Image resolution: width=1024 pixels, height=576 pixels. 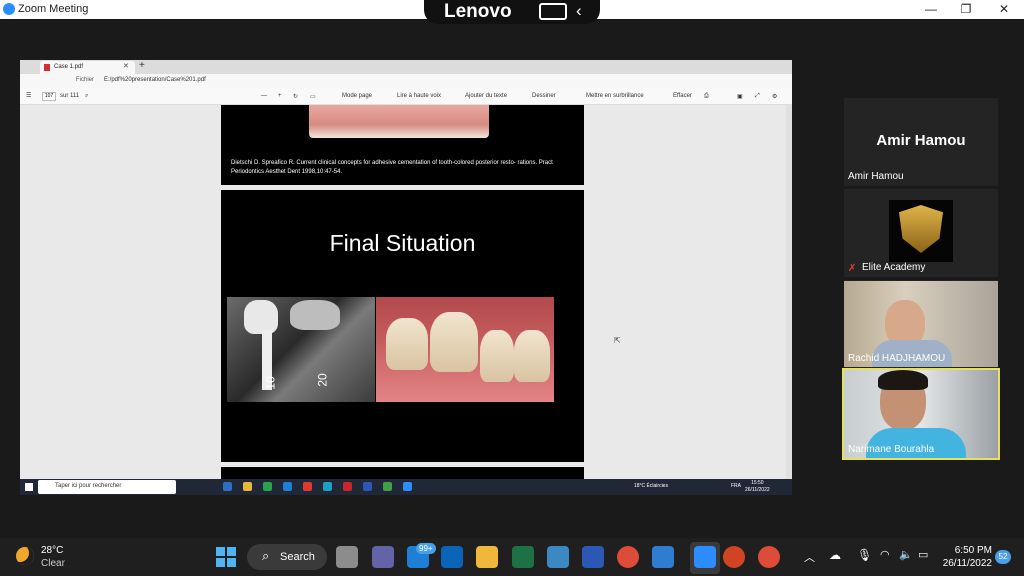 I want to click on back-icon: ‹, so click(x=579, y=11).